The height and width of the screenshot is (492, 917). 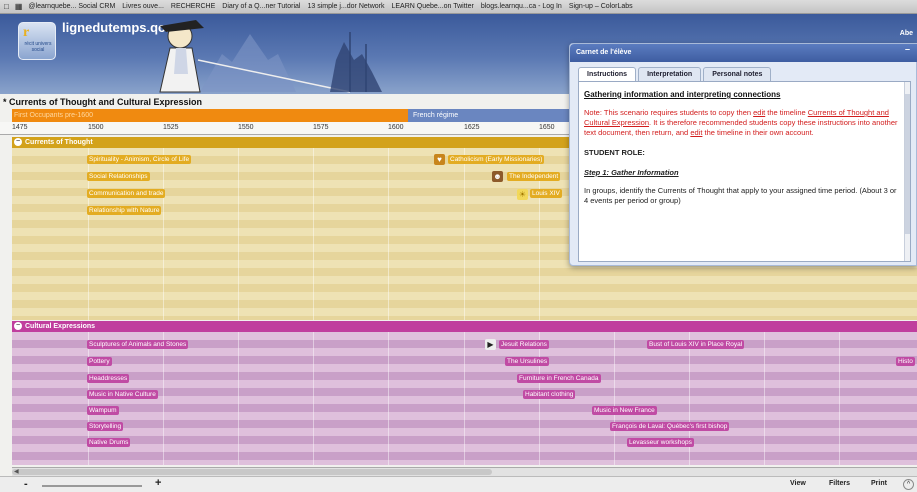 What do you see at coordinates (321, 127) in the screenshot?
I see `year-label: 1575` at bounding box center [321, 127].